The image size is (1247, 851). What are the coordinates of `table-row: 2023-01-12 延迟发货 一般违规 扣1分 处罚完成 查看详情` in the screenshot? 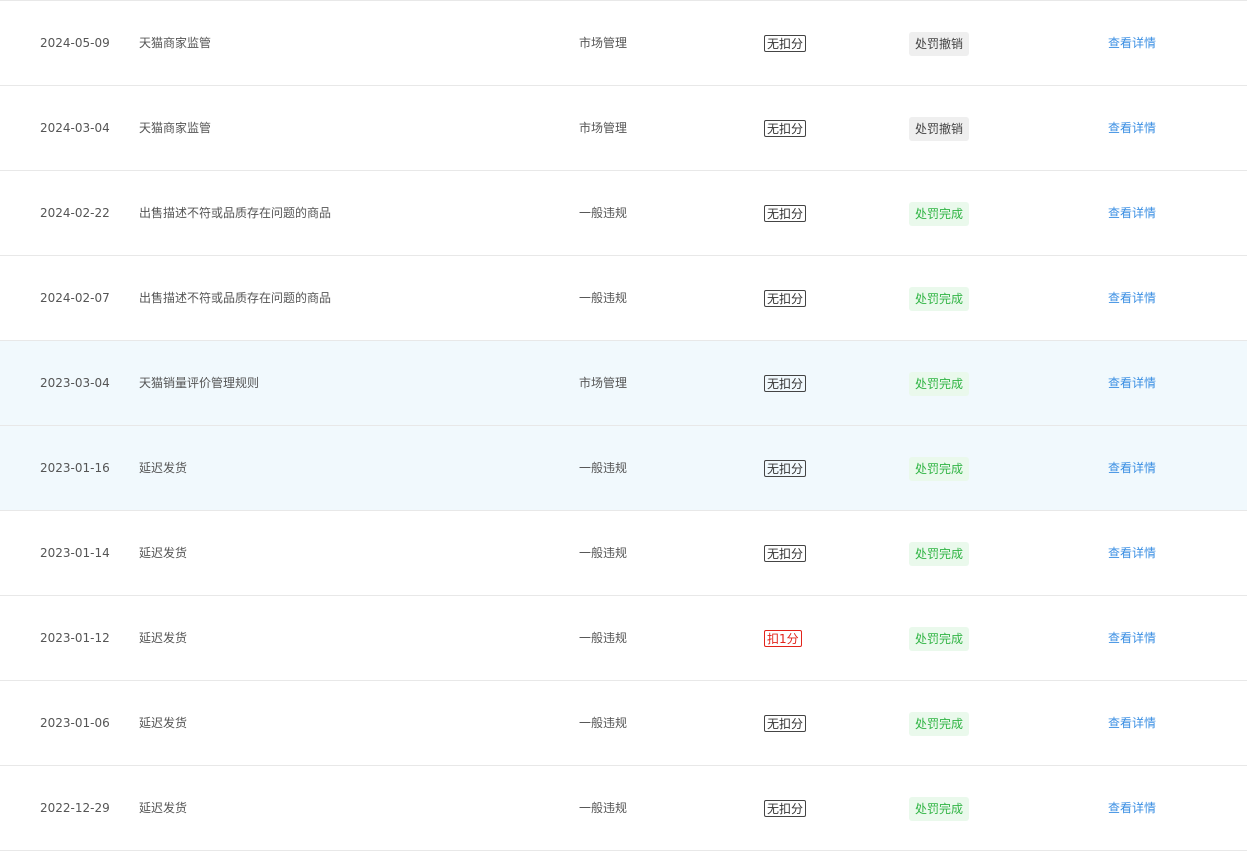 It's located at (623, 638).